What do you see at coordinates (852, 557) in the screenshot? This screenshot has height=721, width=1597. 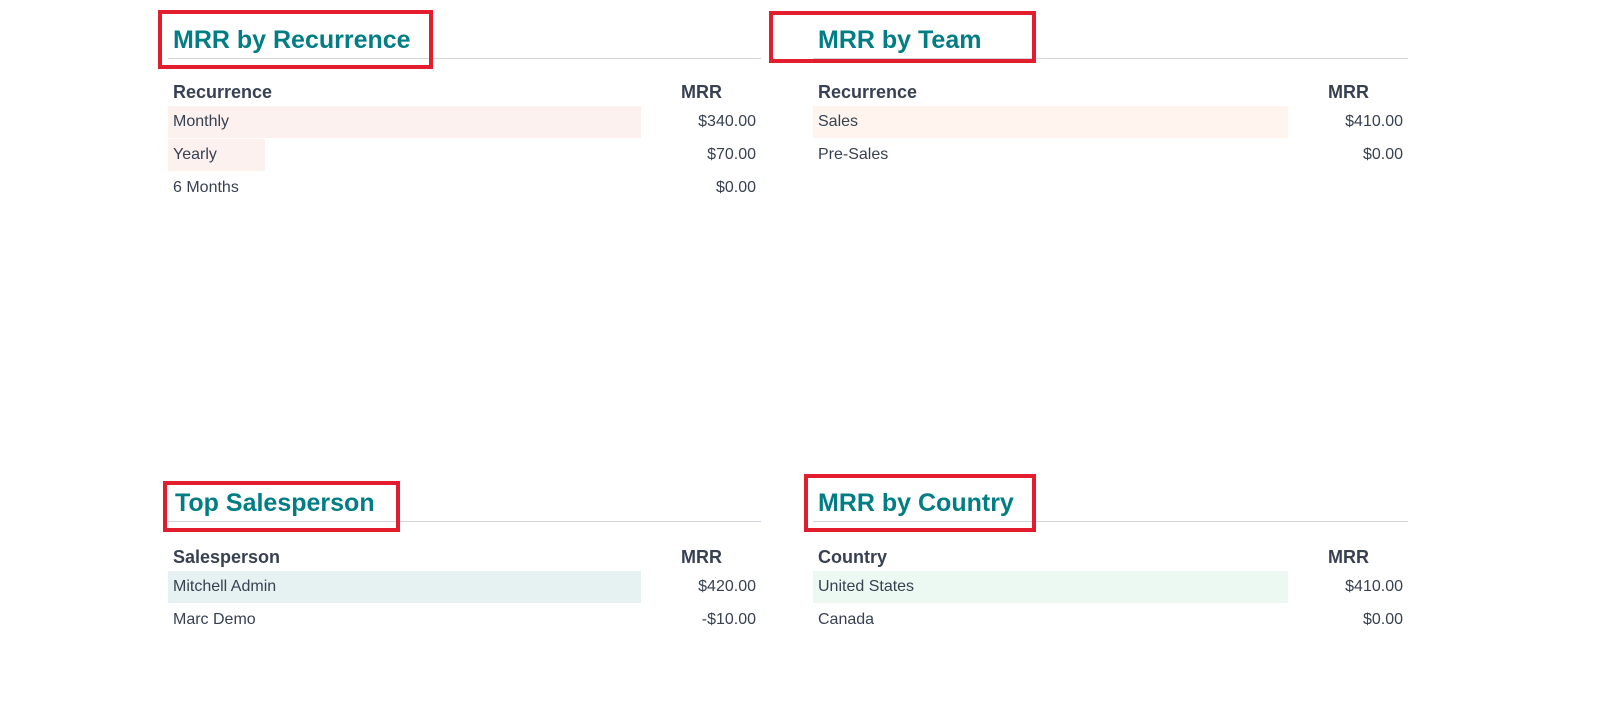 I see `column-header-label: Country` at bounding box center [852, 557].